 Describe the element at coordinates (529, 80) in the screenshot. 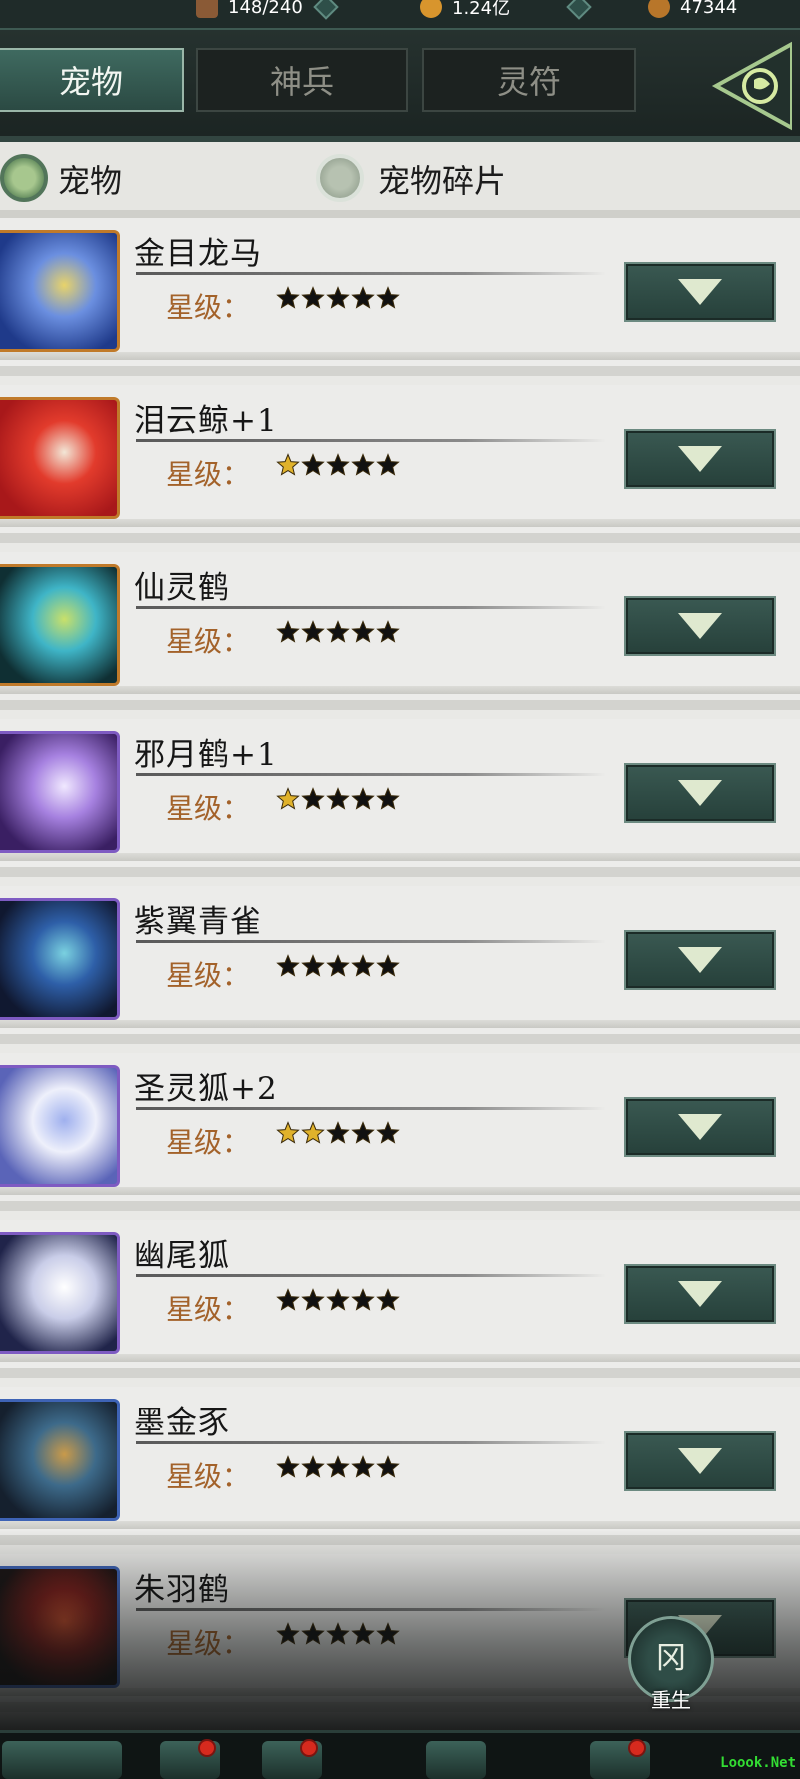

I see `tab-talismans: 灵符` at that location.